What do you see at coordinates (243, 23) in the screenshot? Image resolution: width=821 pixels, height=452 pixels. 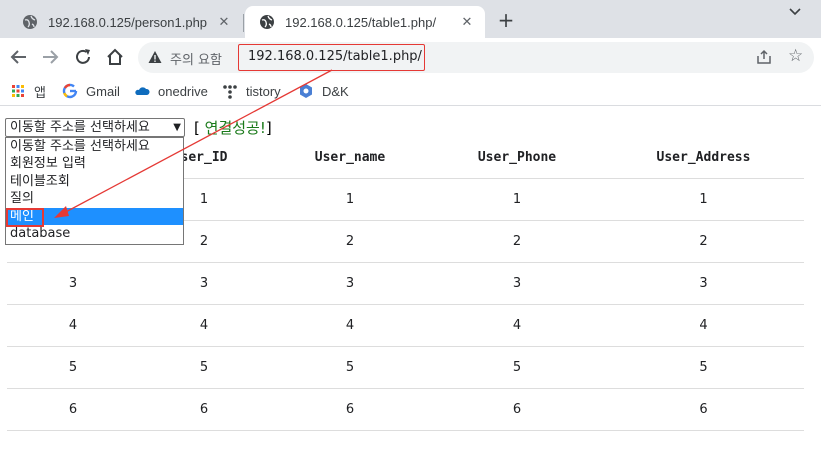 I see `tab-divider` at bounding box center [243, 23].